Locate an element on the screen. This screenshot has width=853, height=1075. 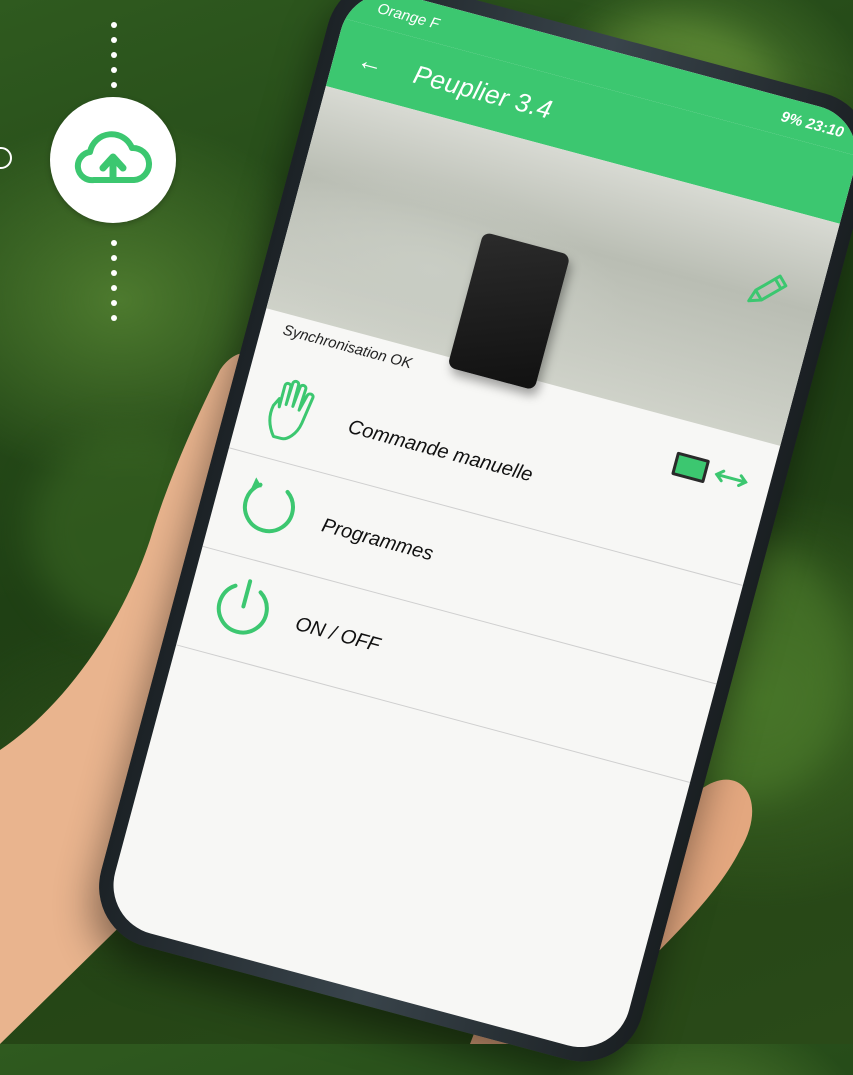
dotted-connector-bottom is located at coordinates (114, 285).